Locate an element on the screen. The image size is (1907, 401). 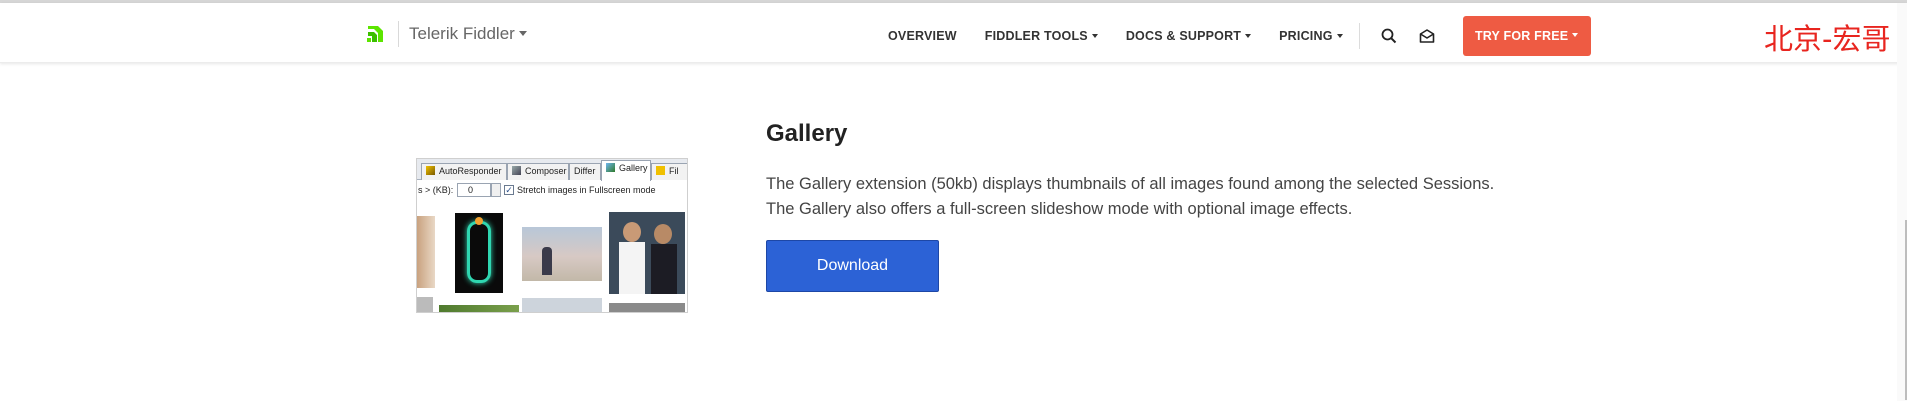
download-button: Download is located at coordinates (852, 266).